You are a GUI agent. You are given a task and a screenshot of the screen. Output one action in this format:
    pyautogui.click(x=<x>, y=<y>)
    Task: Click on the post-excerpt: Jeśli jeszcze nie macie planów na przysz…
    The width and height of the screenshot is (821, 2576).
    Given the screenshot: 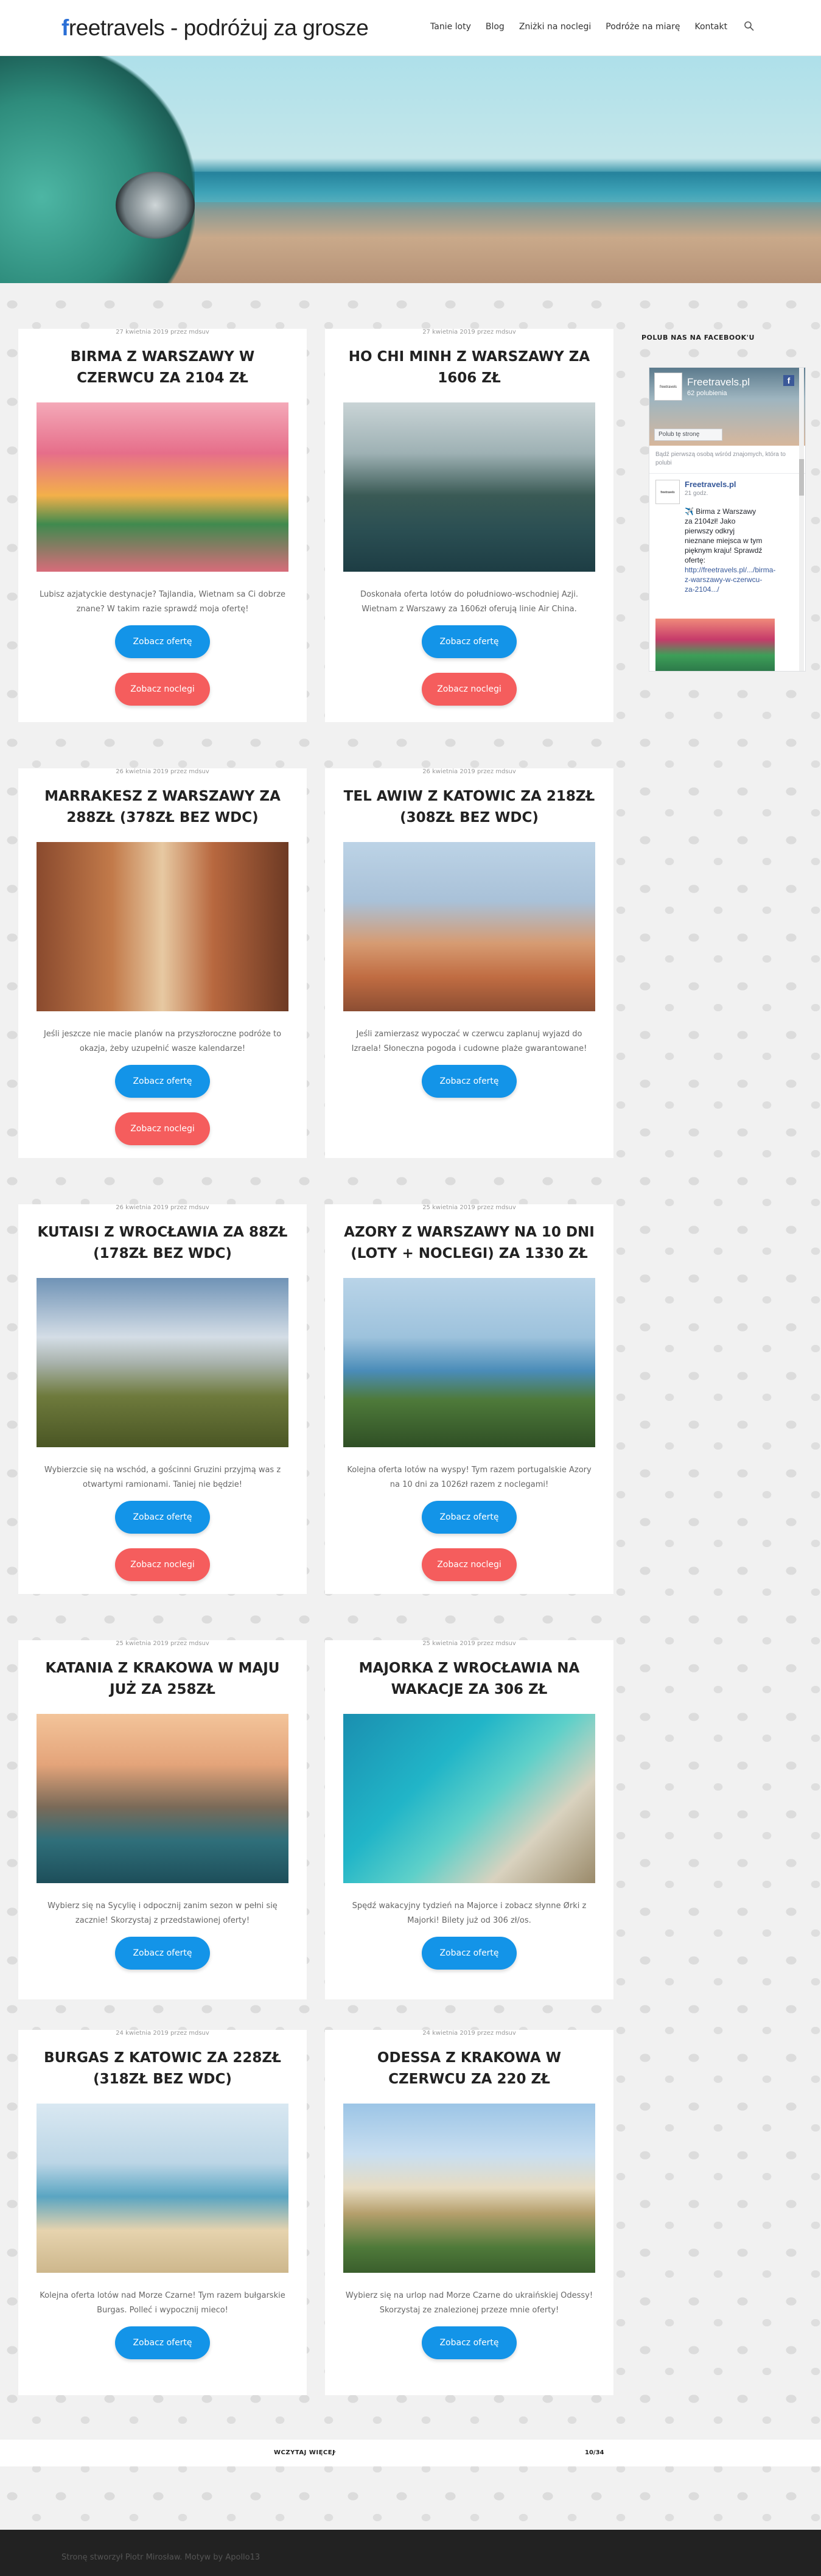 What is the action you would take?
    pyautogui.click(x=162, y=1041)
    